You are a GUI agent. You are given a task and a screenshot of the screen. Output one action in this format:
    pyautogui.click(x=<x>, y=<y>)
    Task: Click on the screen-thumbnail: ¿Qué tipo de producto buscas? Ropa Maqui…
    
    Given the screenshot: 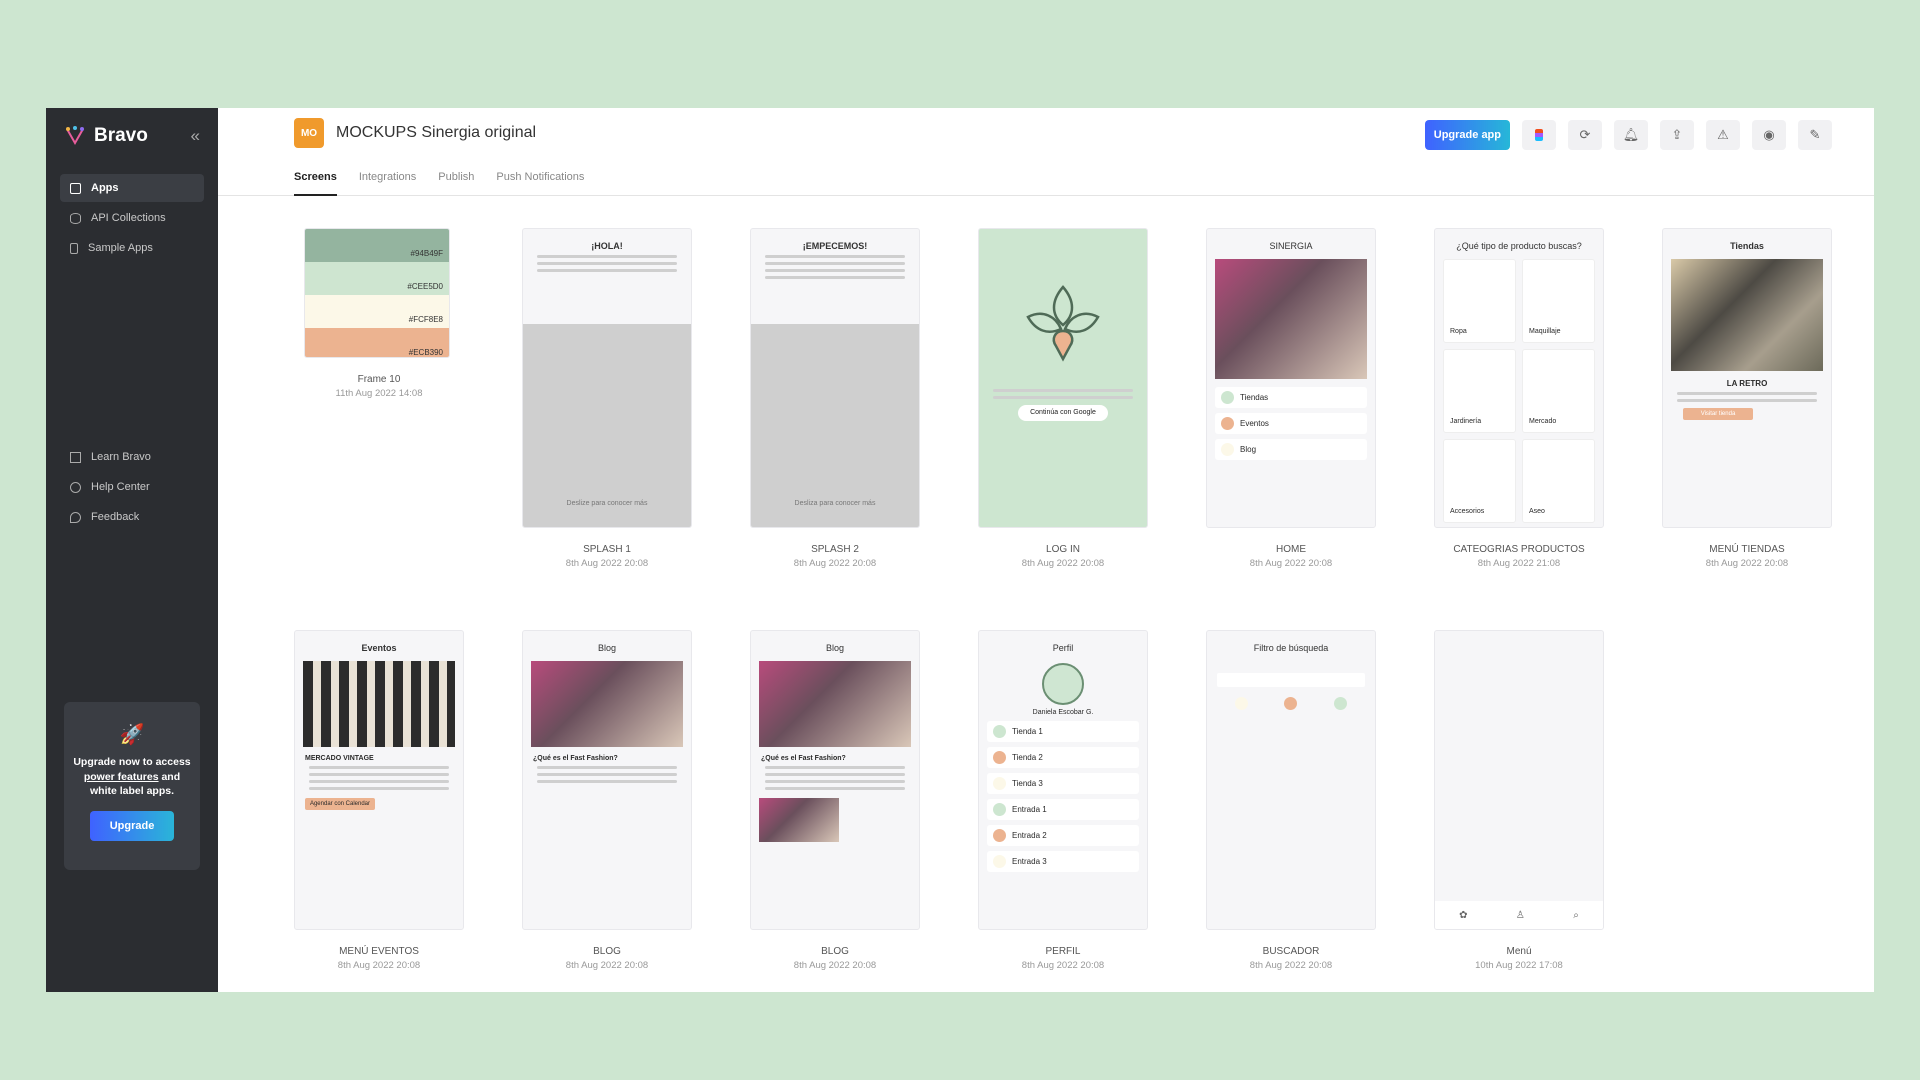 What is the action you would take?
    pyautogui.click(x=1519, y=378)
    